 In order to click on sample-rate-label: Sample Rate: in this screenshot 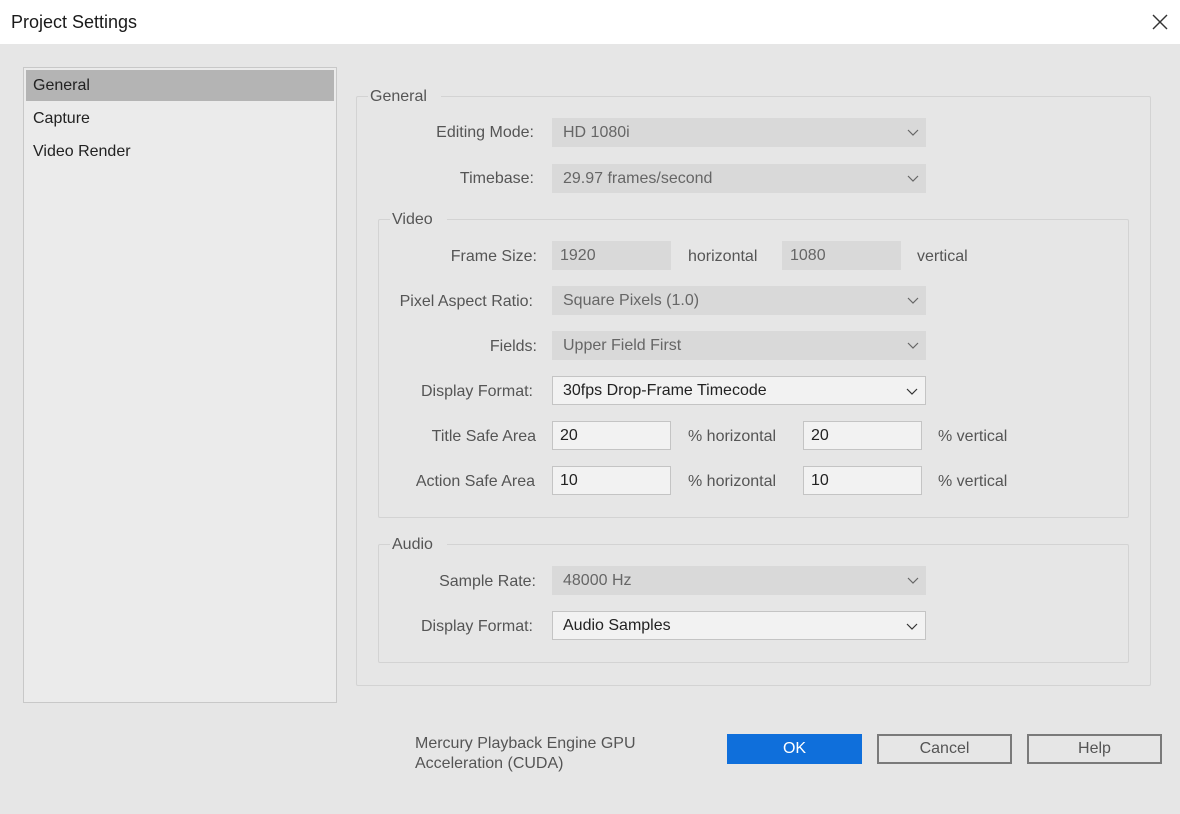, I will do `click(487, 581)`.